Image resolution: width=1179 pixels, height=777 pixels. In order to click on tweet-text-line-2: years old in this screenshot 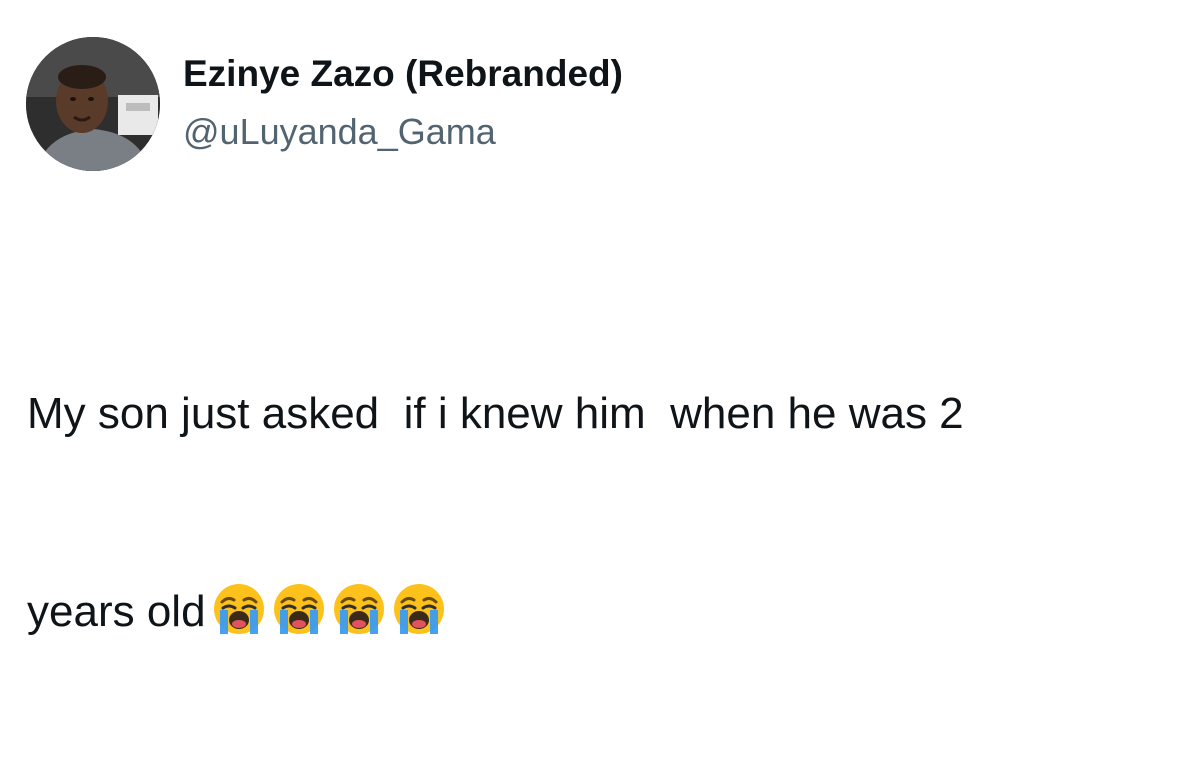, I will do `click(587, 612)`.